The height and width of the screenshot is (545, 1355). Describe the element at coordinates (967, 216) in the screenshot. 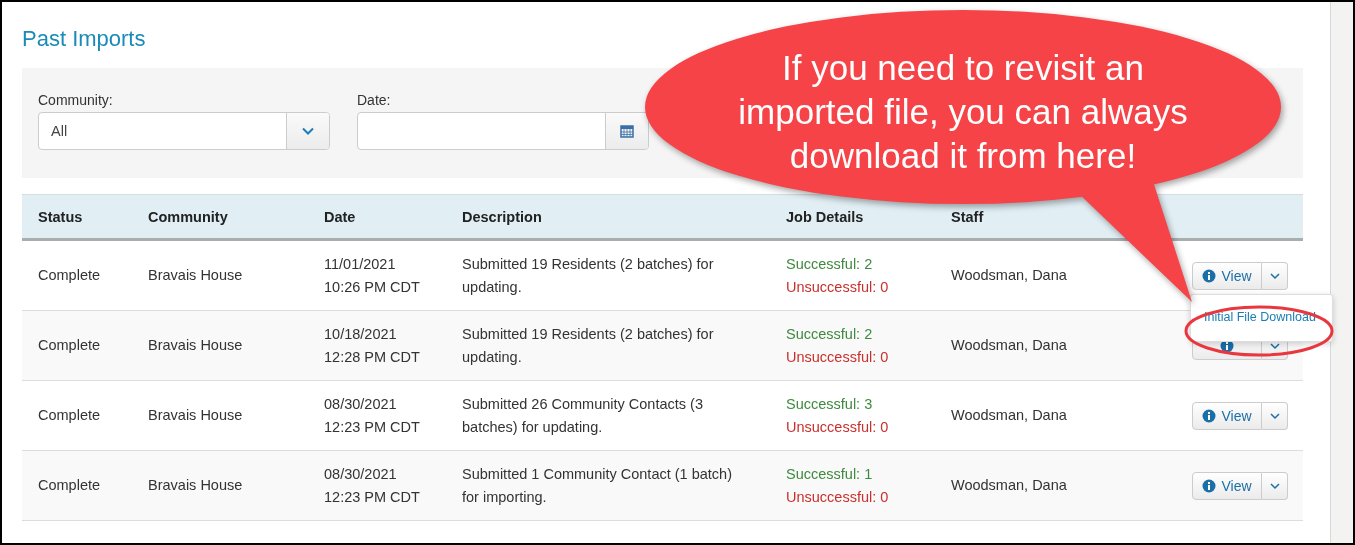

I see `column-header: Staff` at that location.